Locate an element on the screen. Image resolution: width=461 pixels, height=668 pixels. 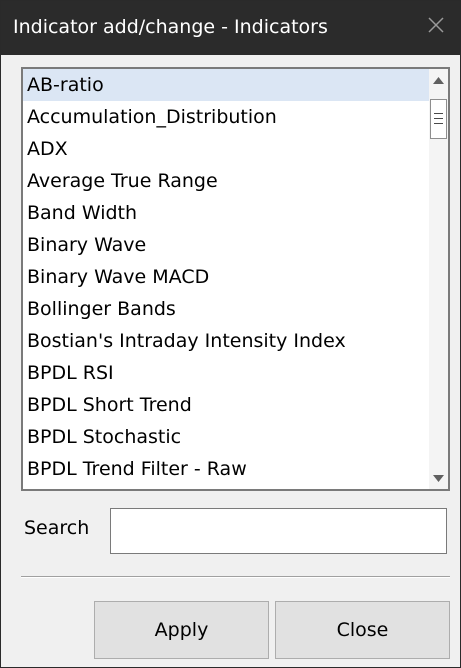
list-item: BPDL Stochastic is located at coordinates (226, 437).